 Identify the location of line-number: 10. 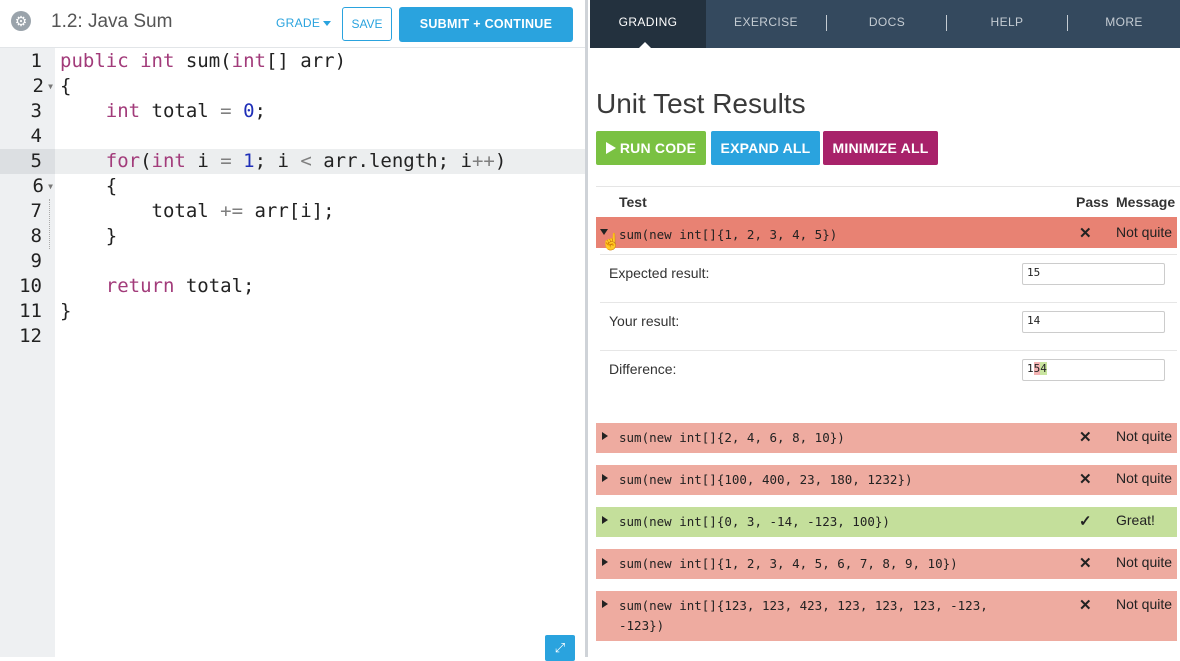
(30, 286).